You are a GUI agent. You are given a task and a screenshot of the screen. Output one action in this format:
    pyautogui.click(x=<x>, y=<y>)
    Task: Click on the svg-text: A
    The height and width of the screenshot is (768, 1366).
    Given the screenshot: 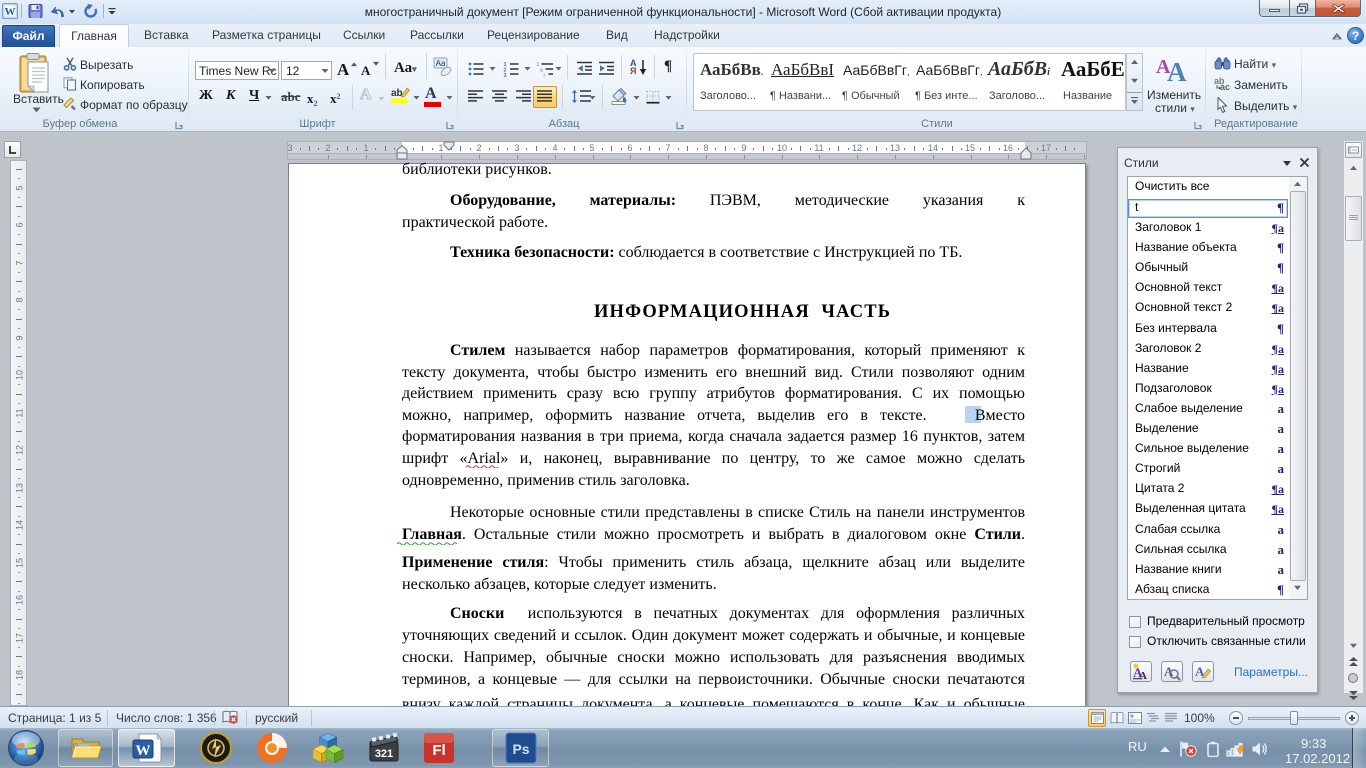 What is the action you would take?
    pyautogui.click(x=1177, y=70)
    